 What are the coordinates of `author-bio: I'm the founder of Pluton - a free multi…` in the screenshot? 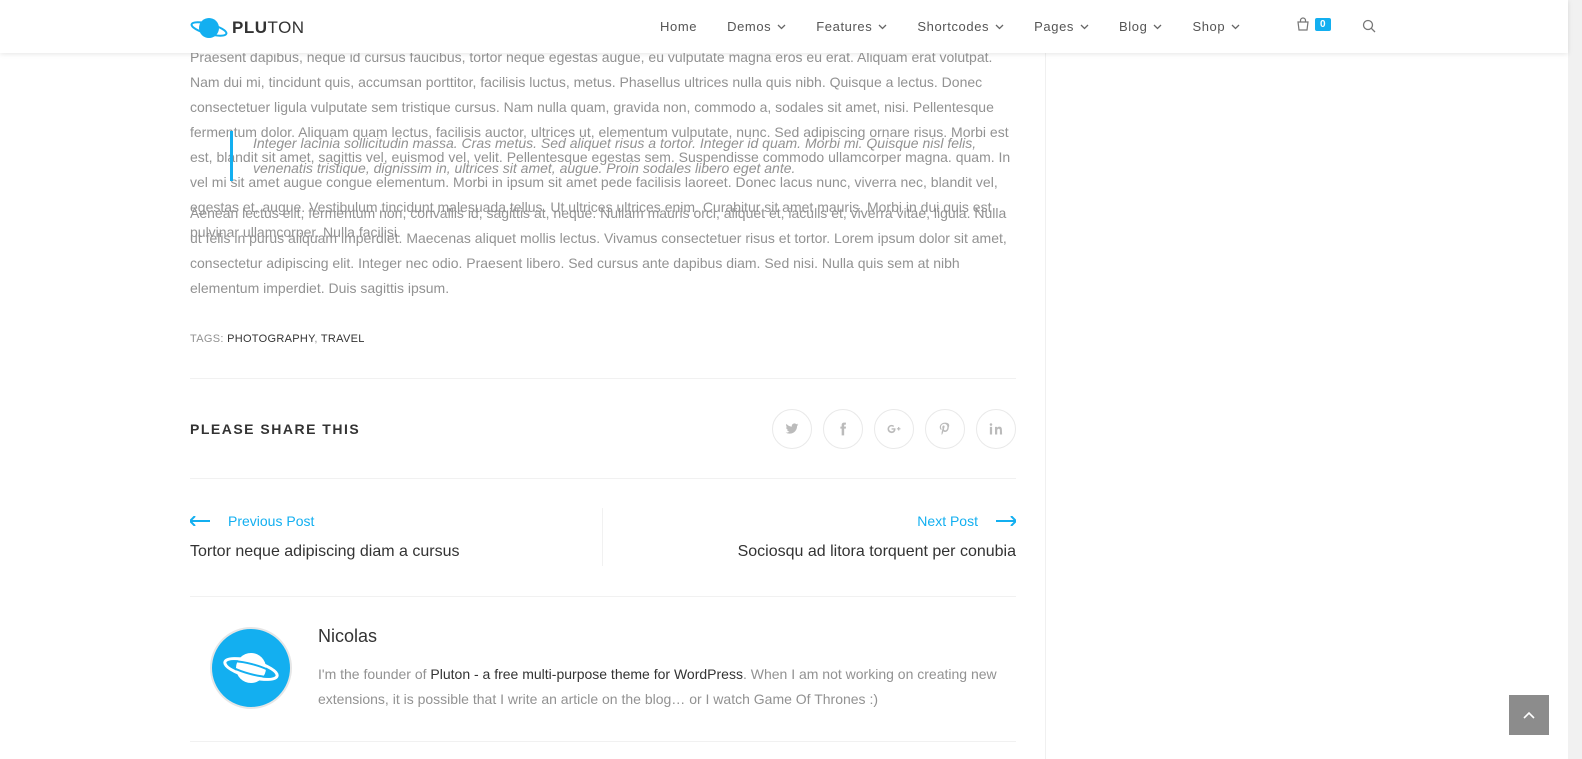 It's located at (668, 687).